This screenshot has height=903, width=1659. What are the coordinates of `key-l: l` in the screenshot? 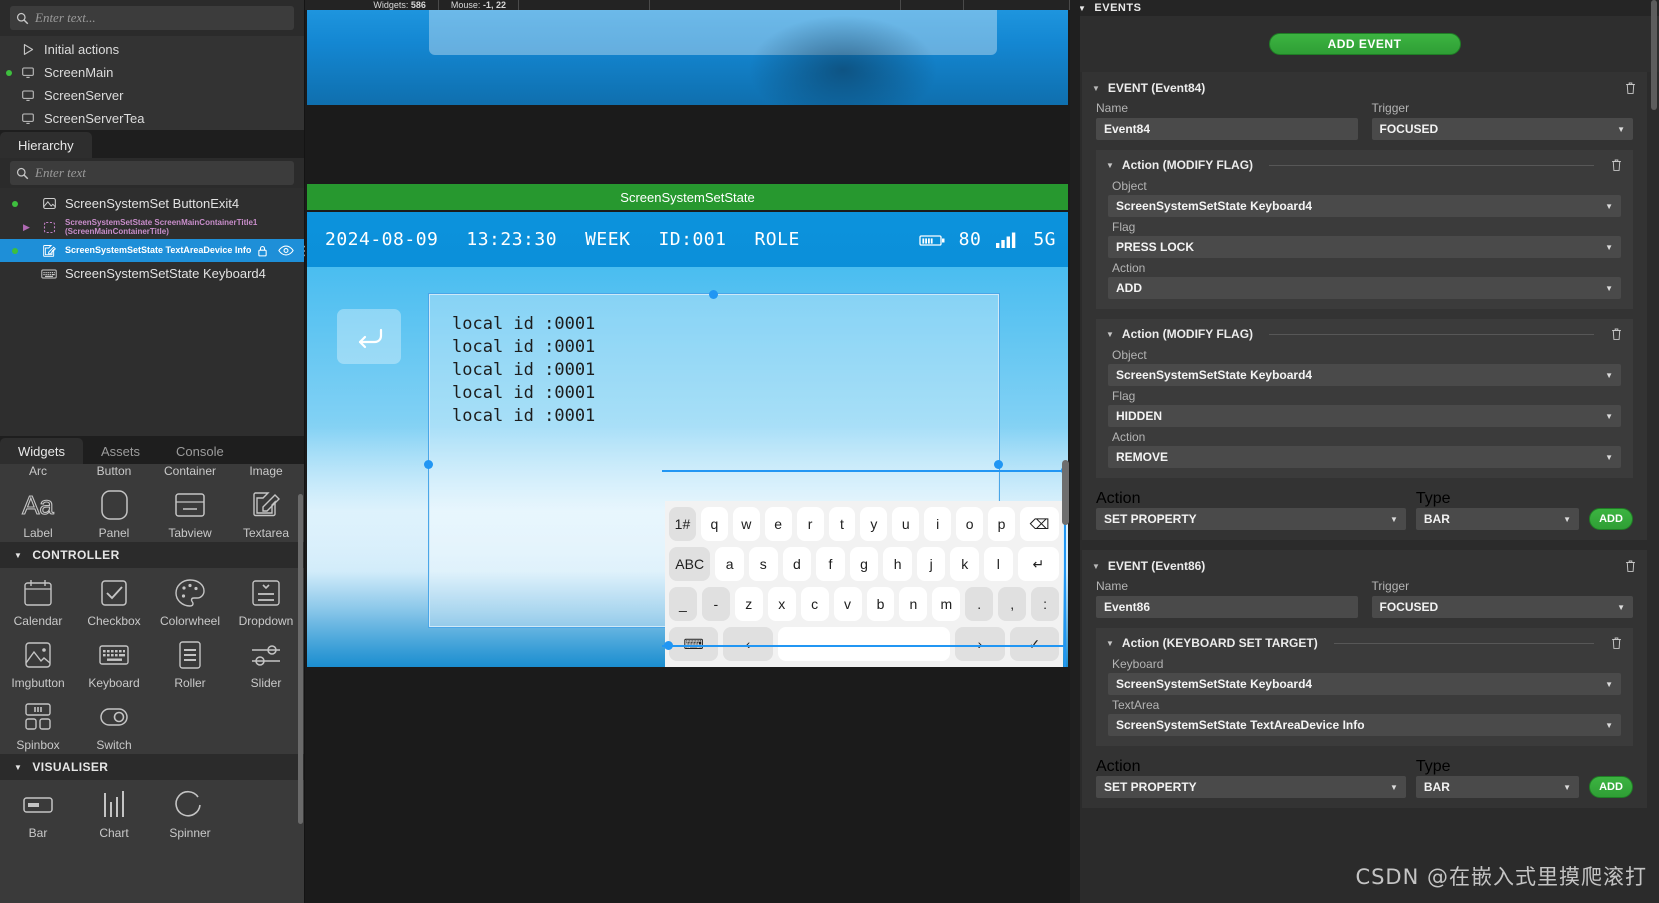 It's located at (998, 564).